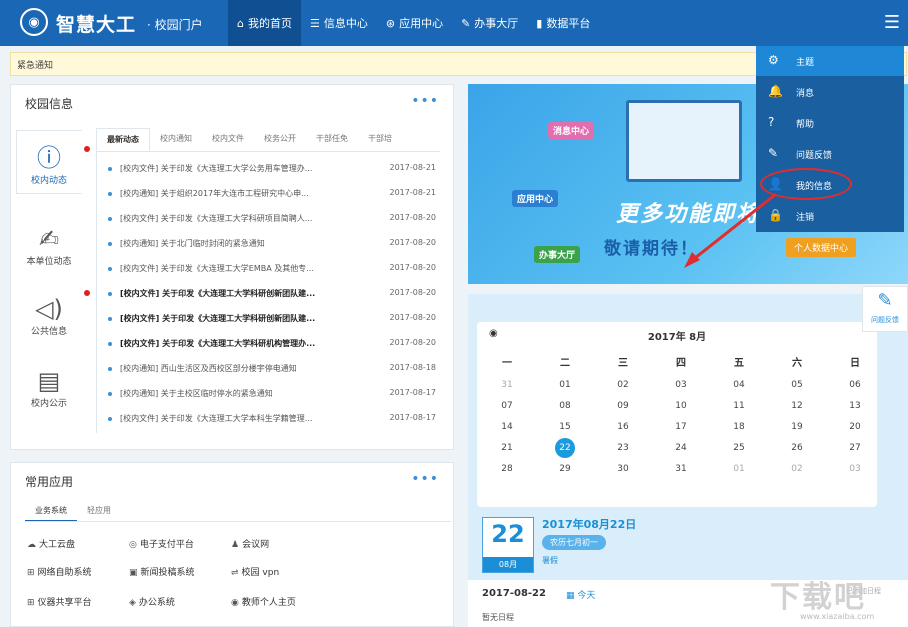 The height and width of the screenshot is (627, 908). I want to click on calendar-day: 23, so click(623, 448).